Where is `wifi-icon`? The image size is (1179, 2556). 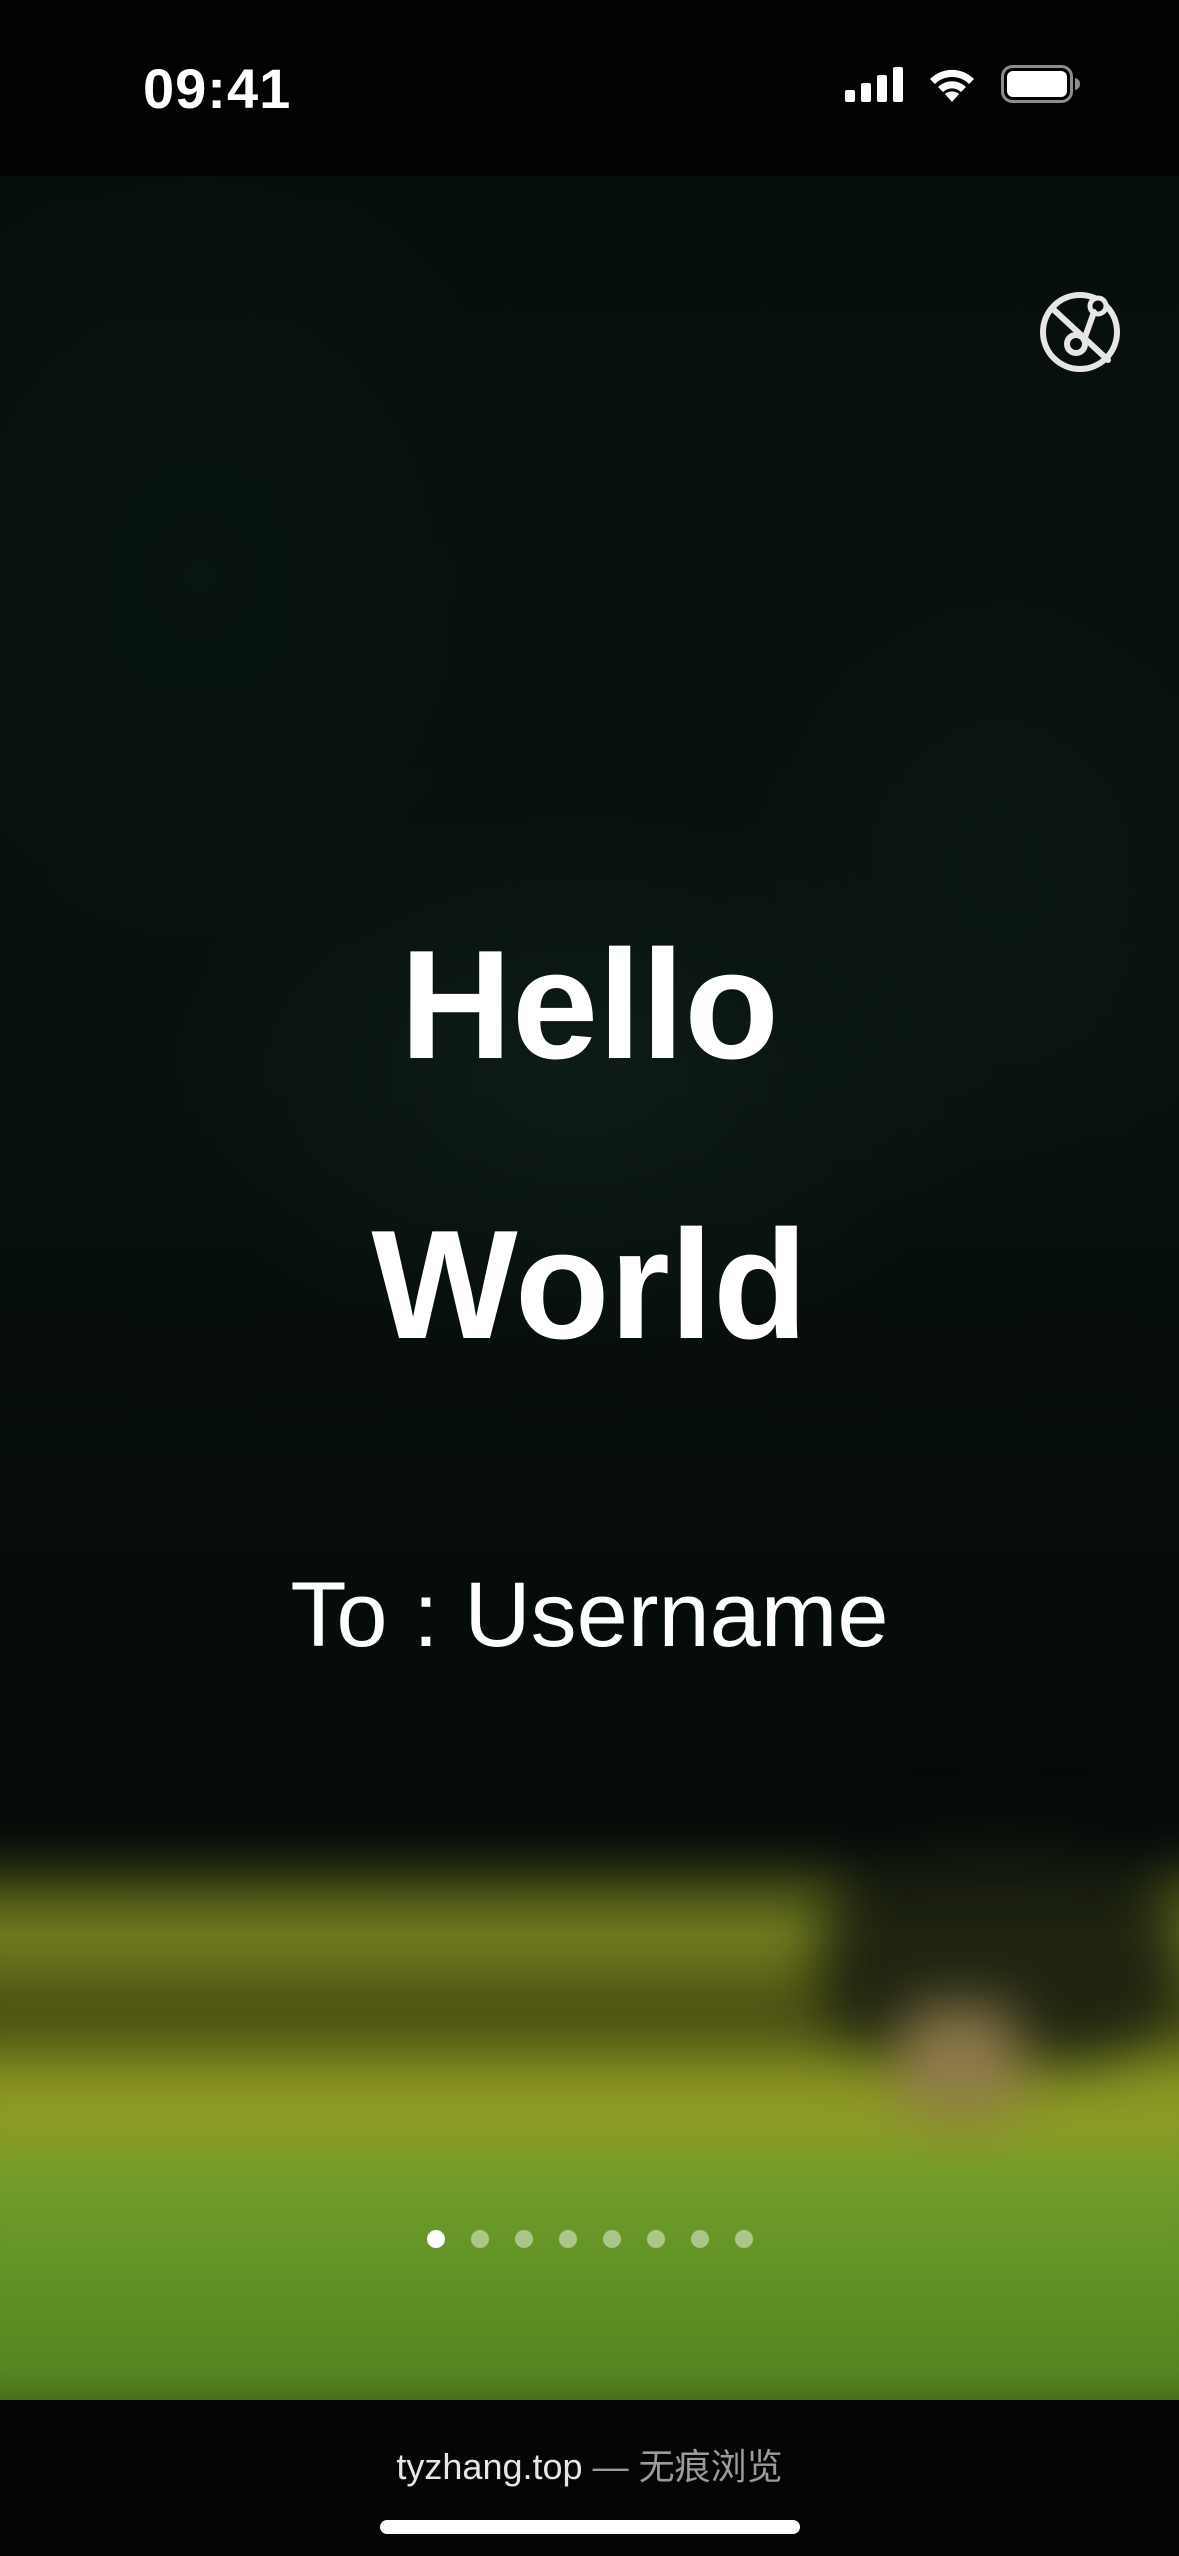 wifi-icon is located at coordinates (952, 85).